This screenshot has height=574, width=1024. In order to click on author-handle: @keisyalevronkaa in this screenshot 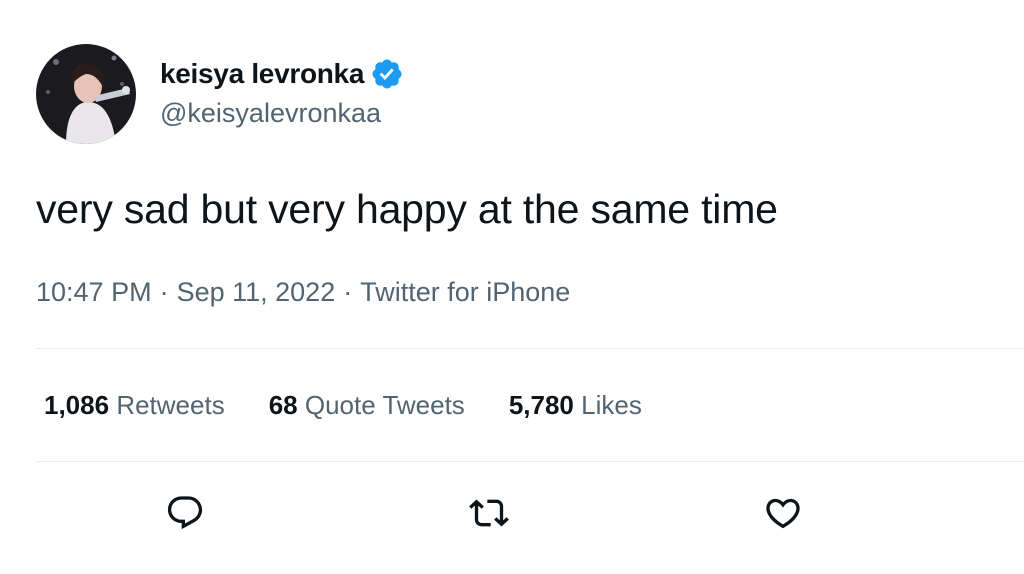, I will do `click(270, 113)`.